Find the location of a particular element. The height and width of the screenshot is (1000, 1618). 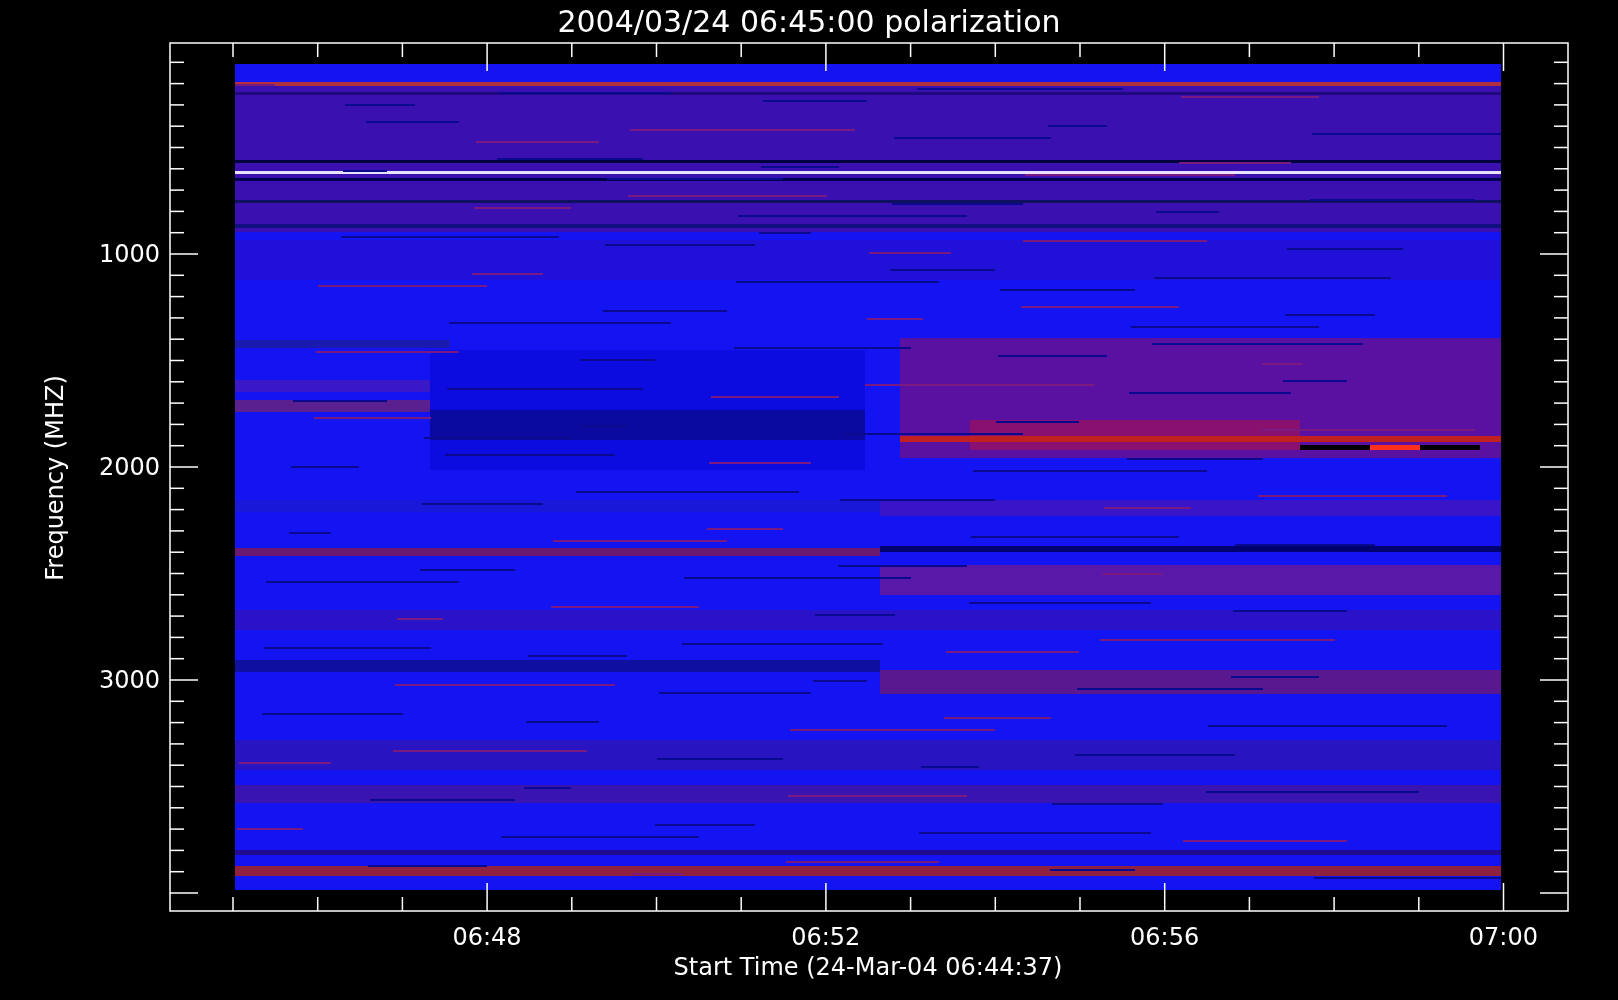

x-axis-label: Start Time (24-Mar-04 06:44:37) is located at coordinates (868, 967).